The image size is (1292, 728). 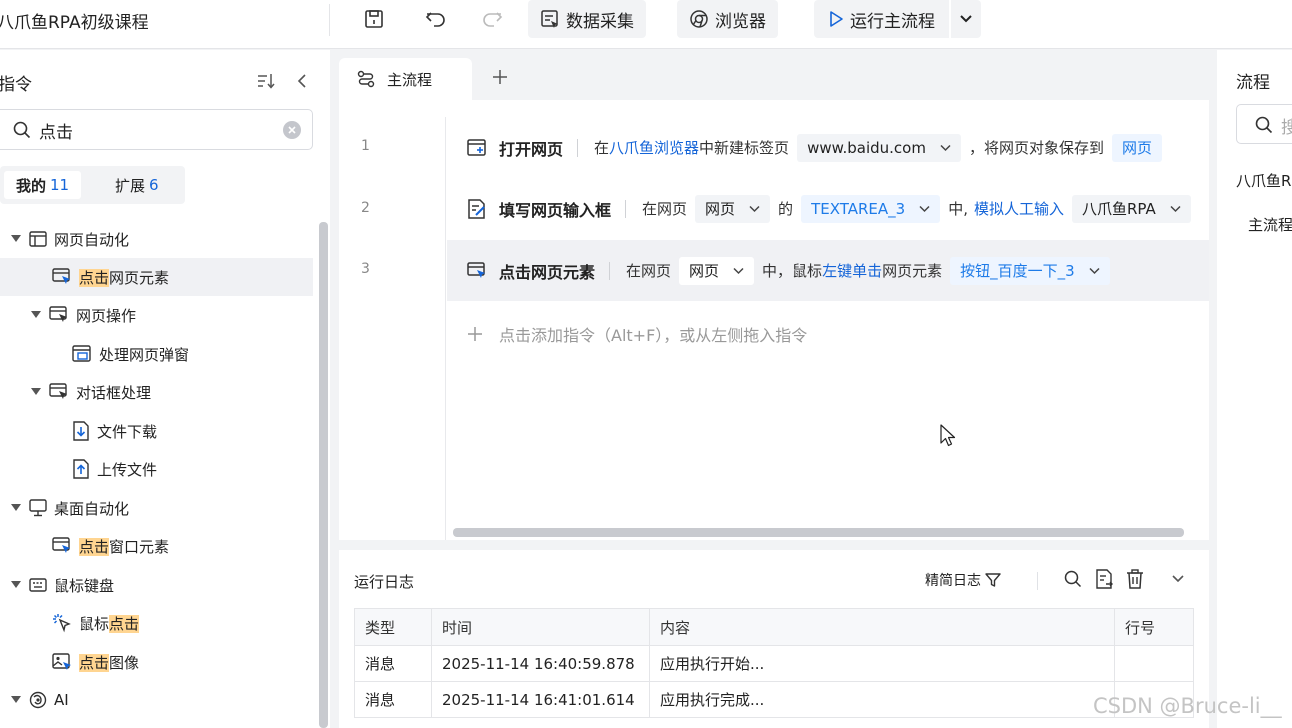 I want to click on flow-node-main: 主流程, so click(x=1270, y=224).